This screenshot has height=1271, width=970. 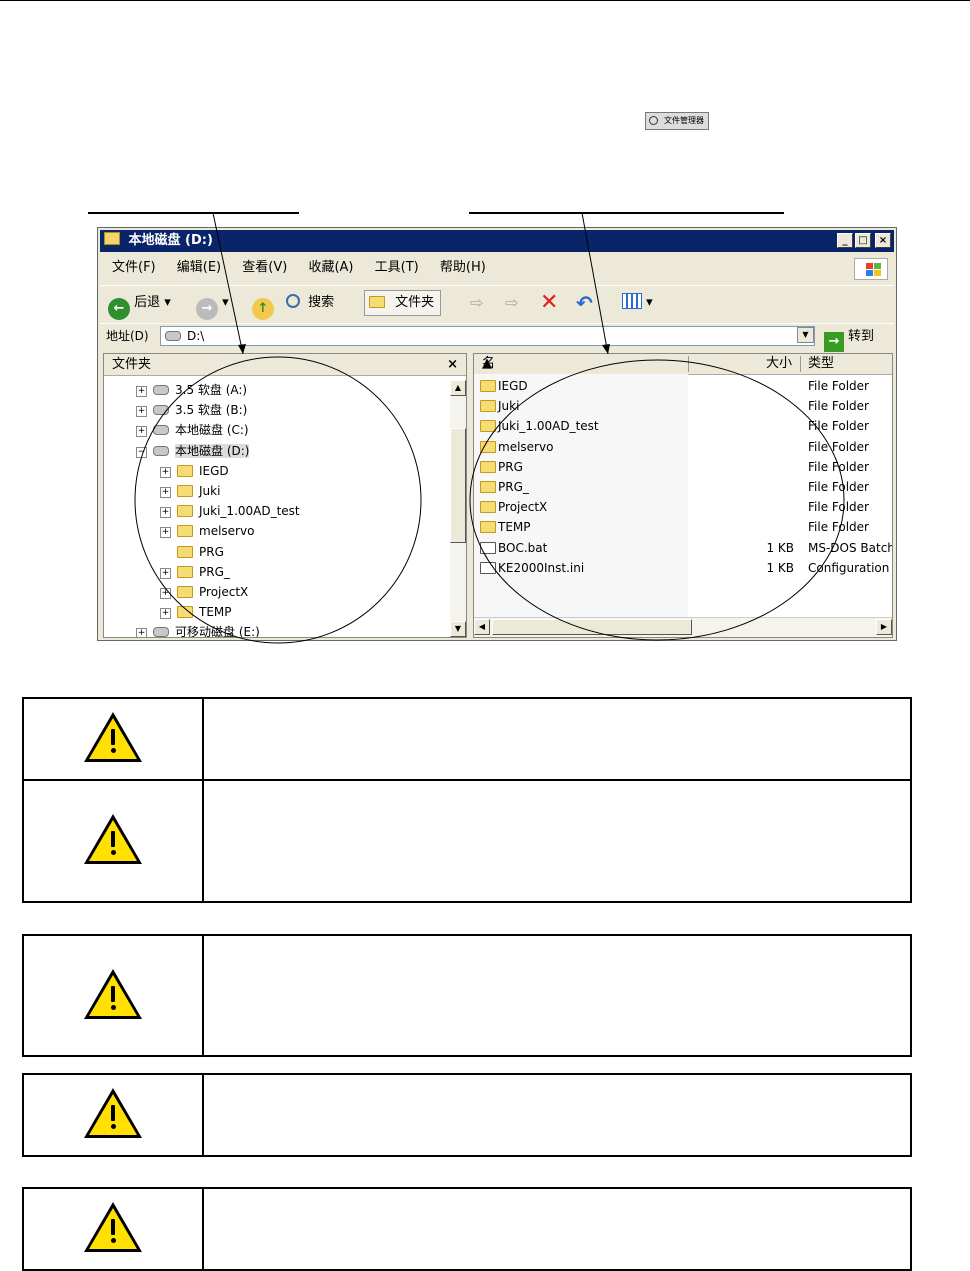 What do you see at coordinates (595, 283) in the screenshot?
I see `right-callout-arrow` at bounding box center [595, 283].